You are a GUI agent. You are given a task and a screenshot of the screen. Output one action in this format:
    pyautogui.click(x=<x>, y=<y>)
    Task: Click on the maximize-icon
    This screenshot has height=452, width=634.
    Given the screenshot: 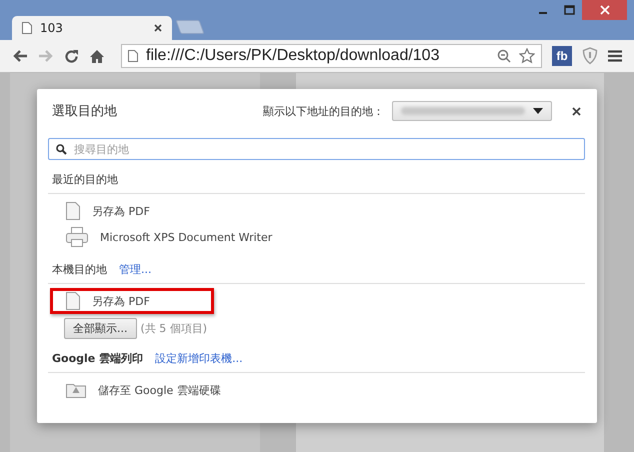 What is the action you would take?
    pyautogui.click(x=569, y=10)
    